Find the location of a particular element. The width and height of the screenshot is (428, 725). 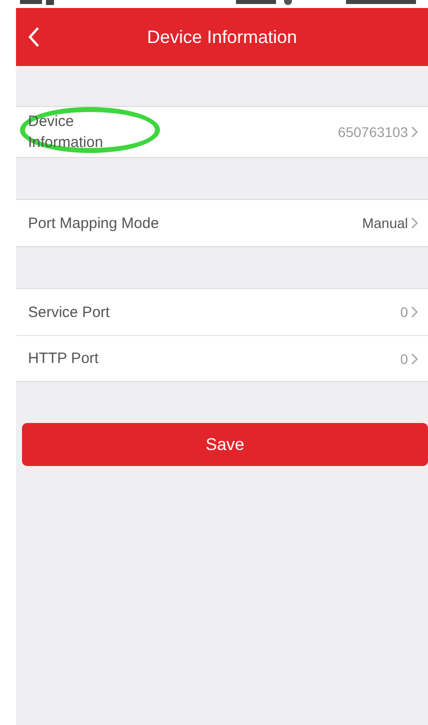

settings-row: Port Mapping Mode Manual is located at coordinates (222, 223).